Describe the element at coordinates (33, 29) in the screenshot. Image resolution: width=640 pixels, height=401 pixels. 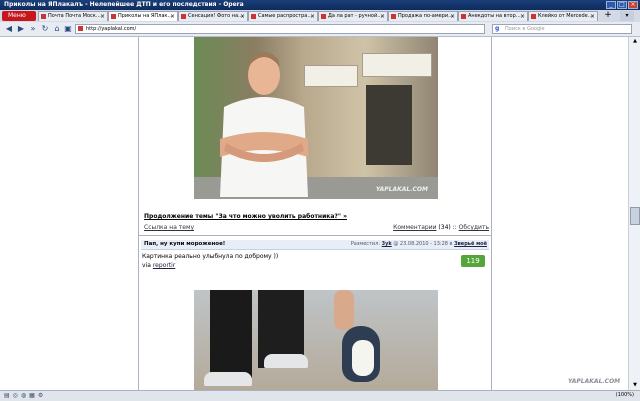
I see `fast-forward-icon: »` at that location.